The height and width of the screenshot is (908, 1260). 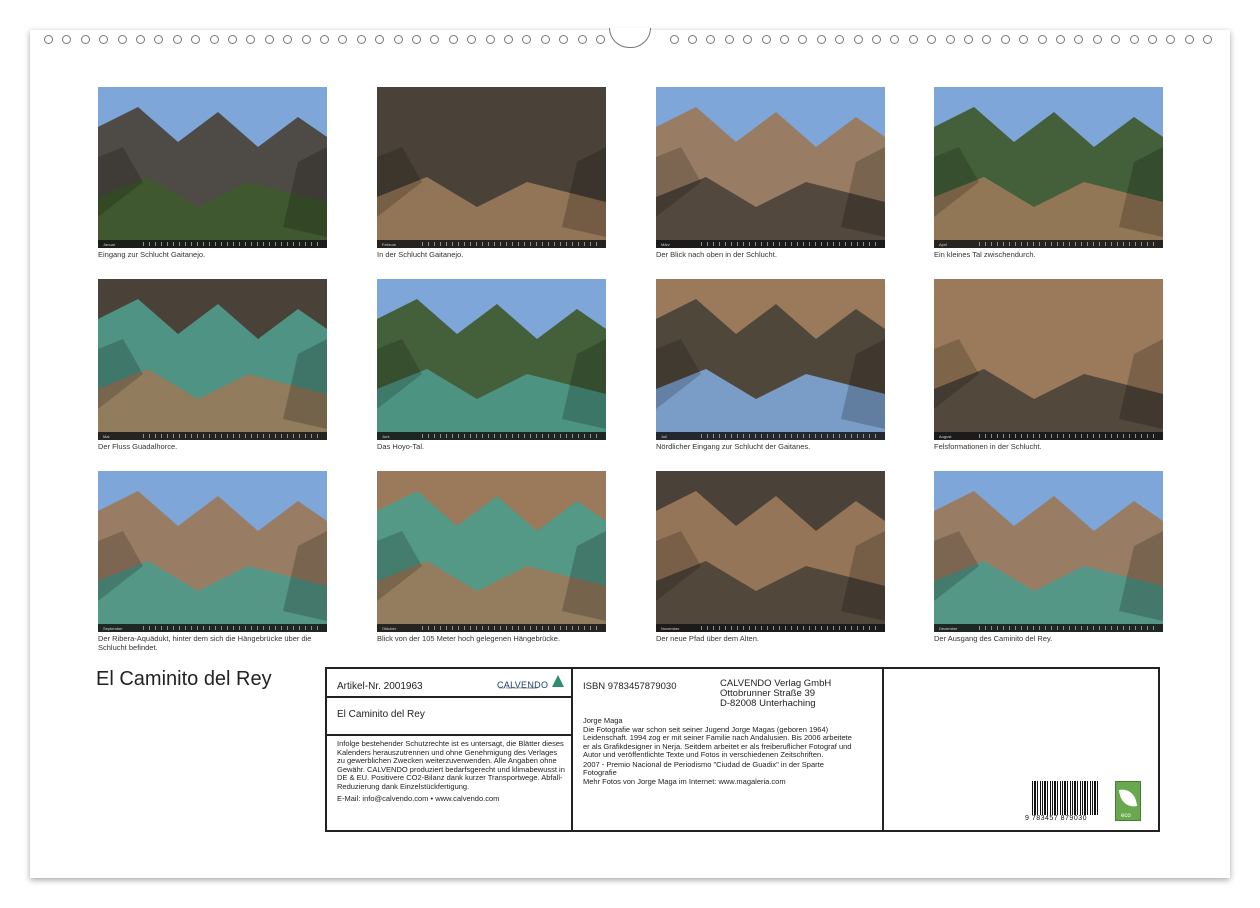 What do you see at coordinates (109, 244) in the screenshot?
I see `month-label: Januar` at bounding box center [109, 244].